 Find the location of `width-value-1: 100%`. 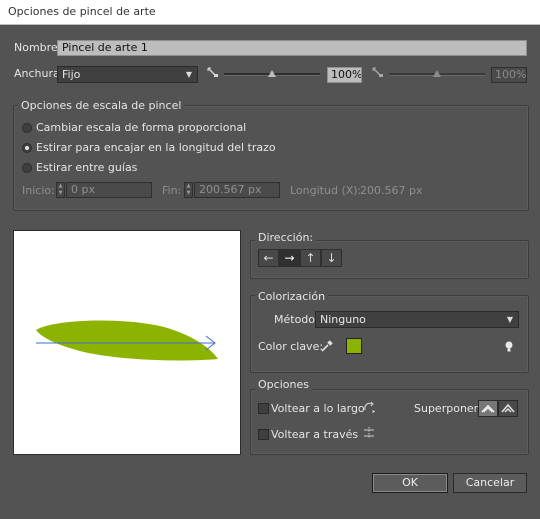

width-value-1: 100% is located at coordinates (344, 75).